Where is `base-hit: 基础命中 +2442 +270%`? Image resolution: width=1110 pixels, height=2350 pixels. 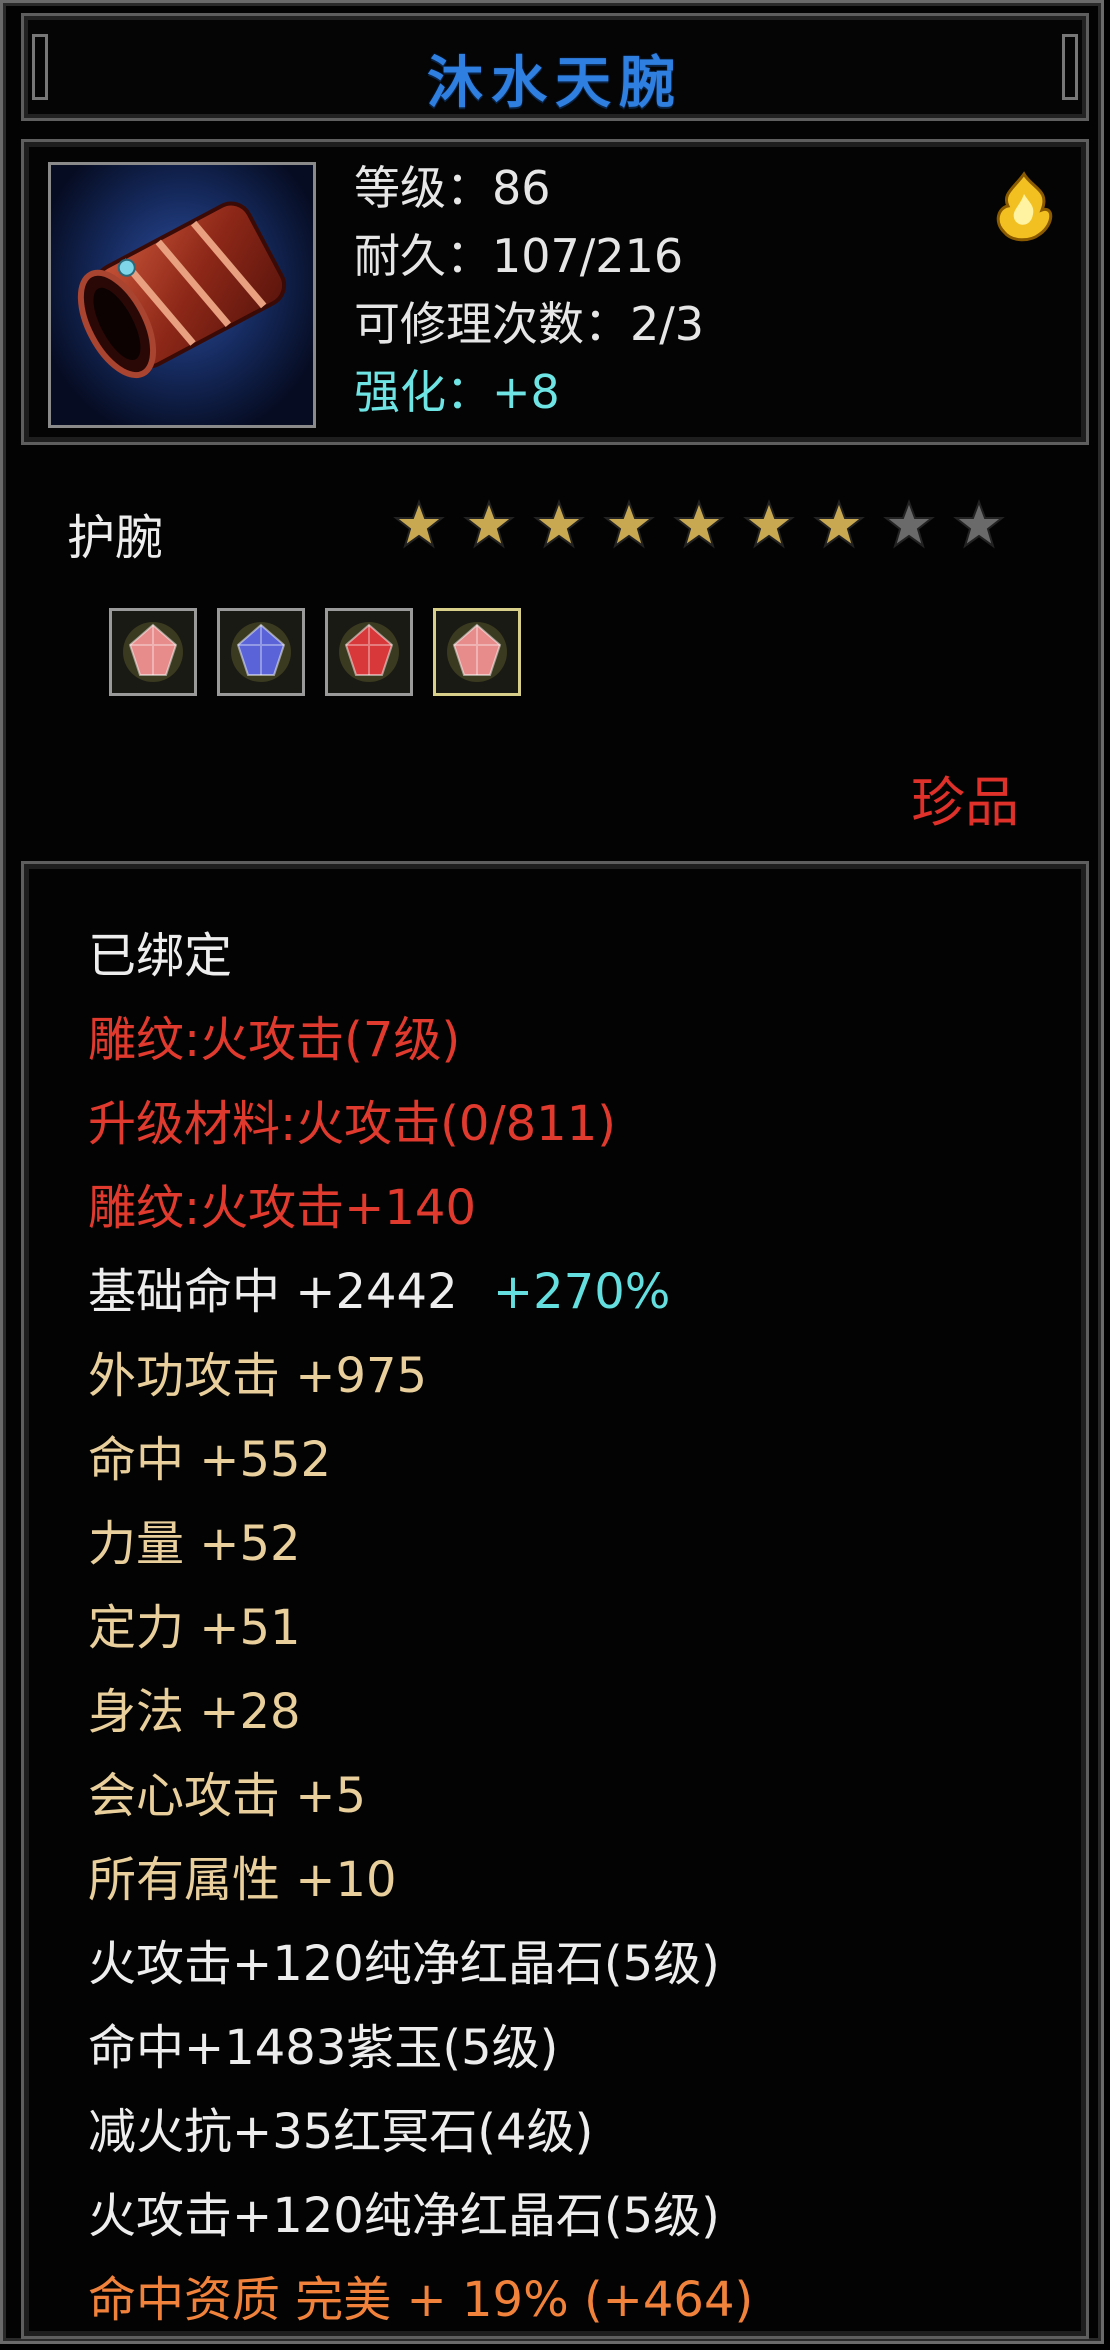 base-hit: 基础命中 +2442 +270% is located at coordinates (379, 1287).